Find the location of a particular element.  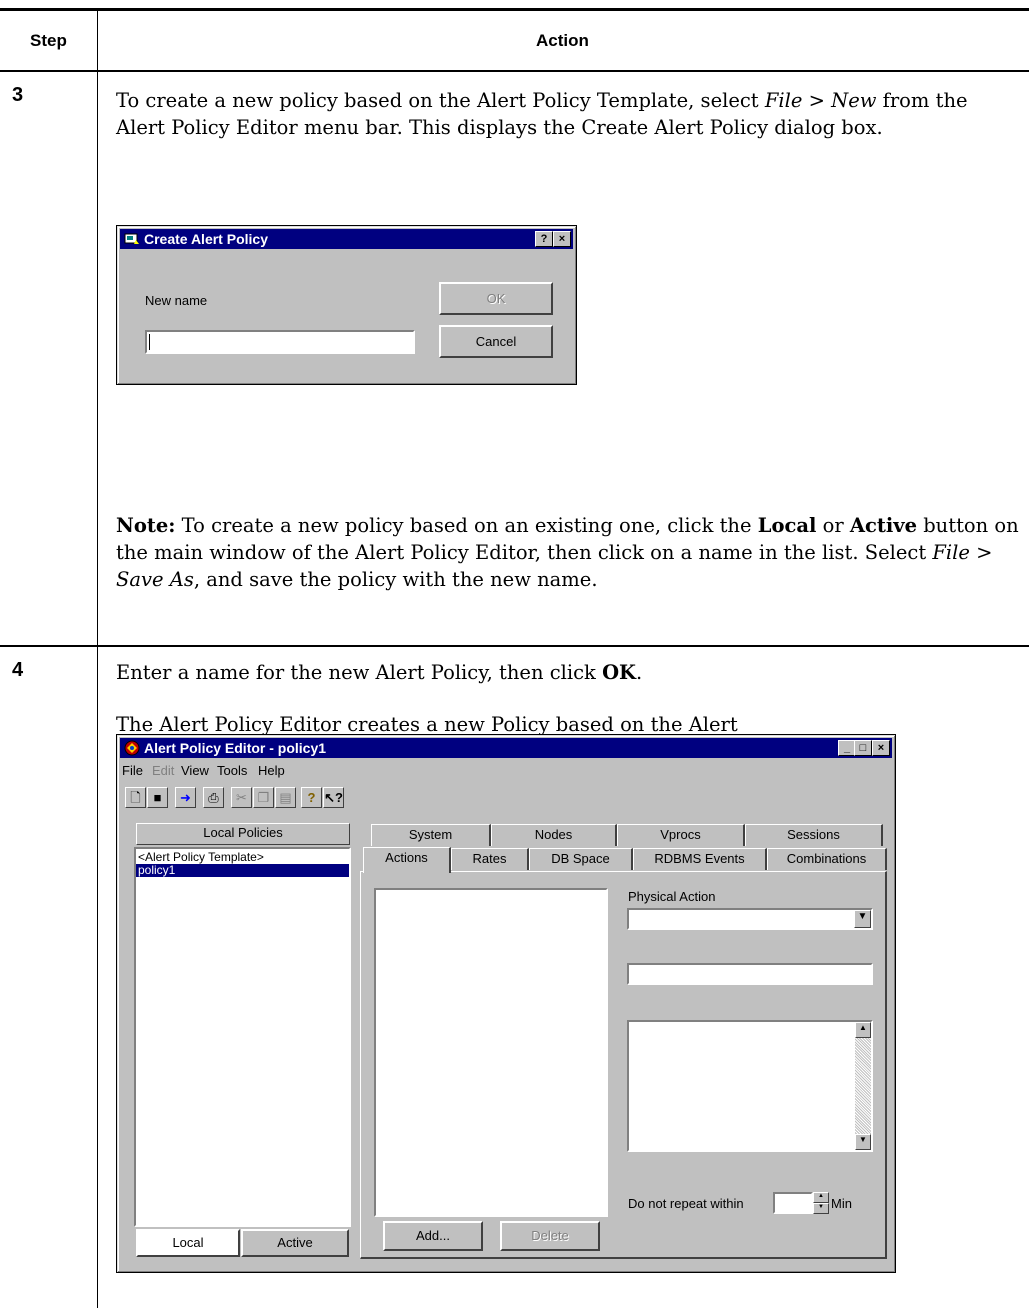

repeat-minutes-input is located at coordinates (793, 1203).